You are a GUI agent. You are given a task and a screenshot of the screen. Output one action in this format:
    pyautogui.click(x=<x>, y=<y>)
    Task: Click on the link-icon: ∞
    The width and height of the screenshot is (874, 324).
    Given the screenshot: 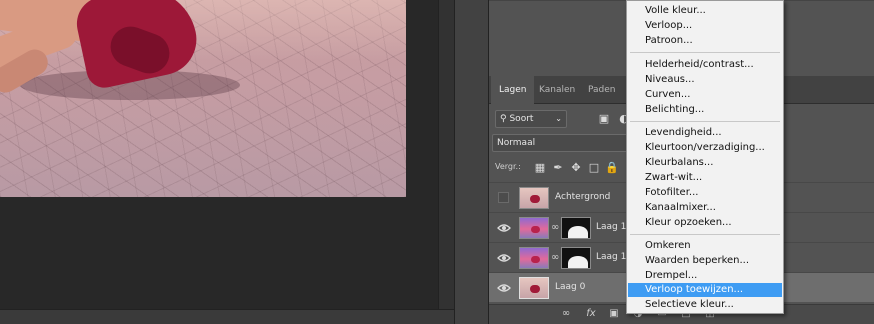 What is the action you would take?
    pyautogui.click(x=566, y=313)
    